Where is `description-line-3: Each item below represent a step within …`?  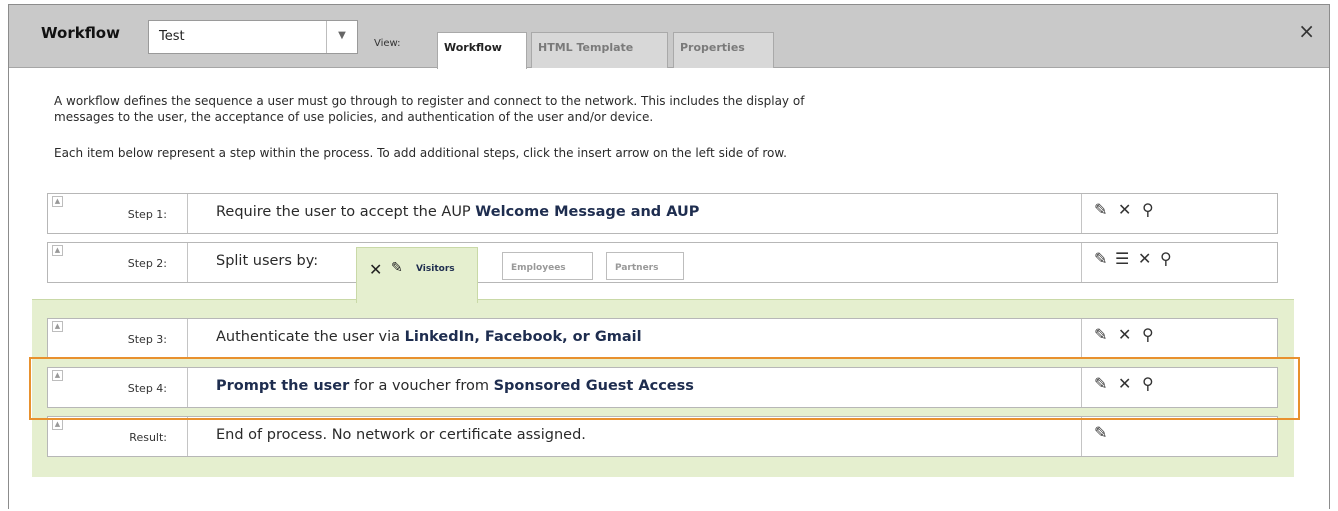 description-line-3: Each item below represent a step within … is located at coordinates (420, 153).